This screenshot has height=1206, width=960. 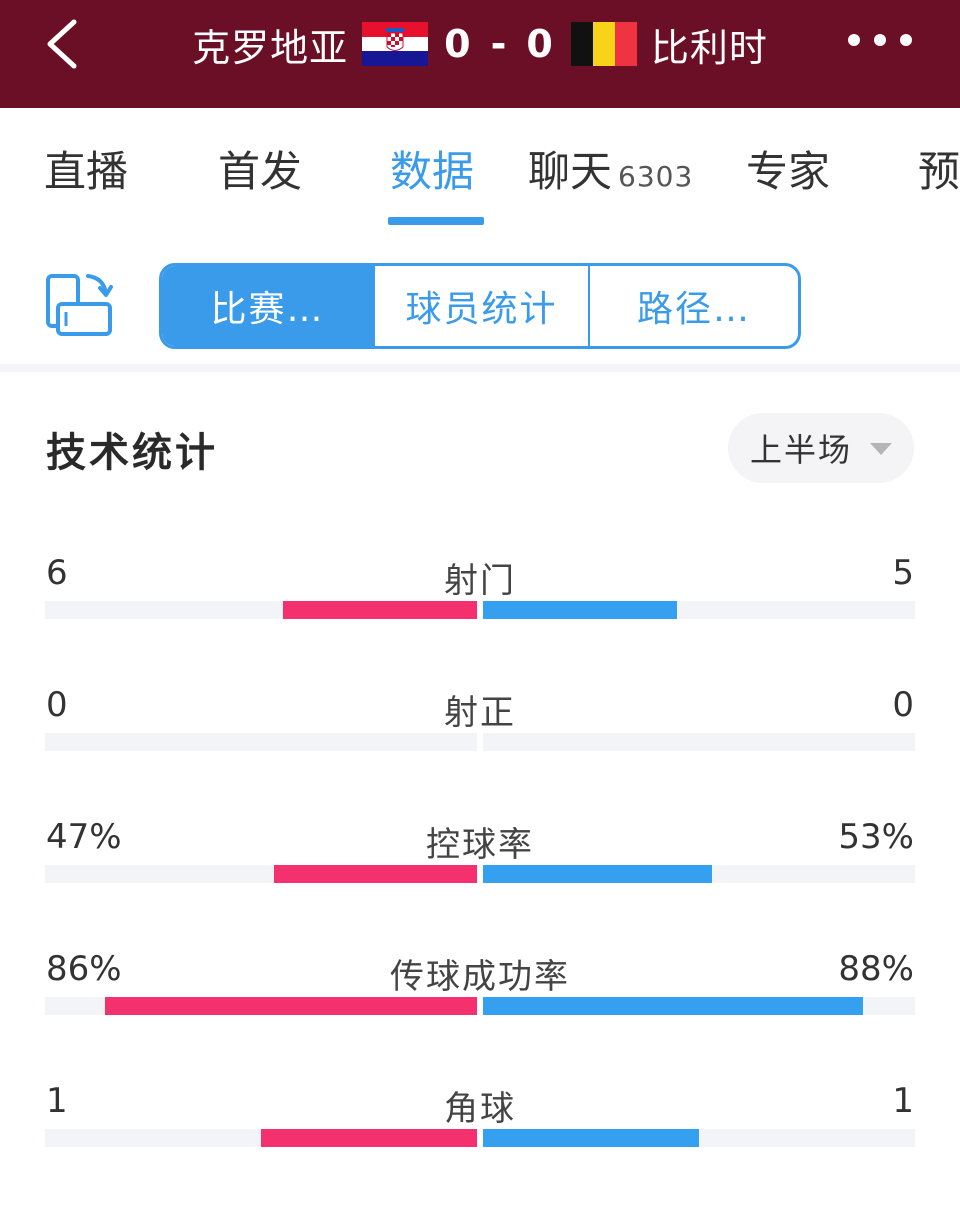 I want to click on stat-label: 传球成功率, so click(x=480, y=977).